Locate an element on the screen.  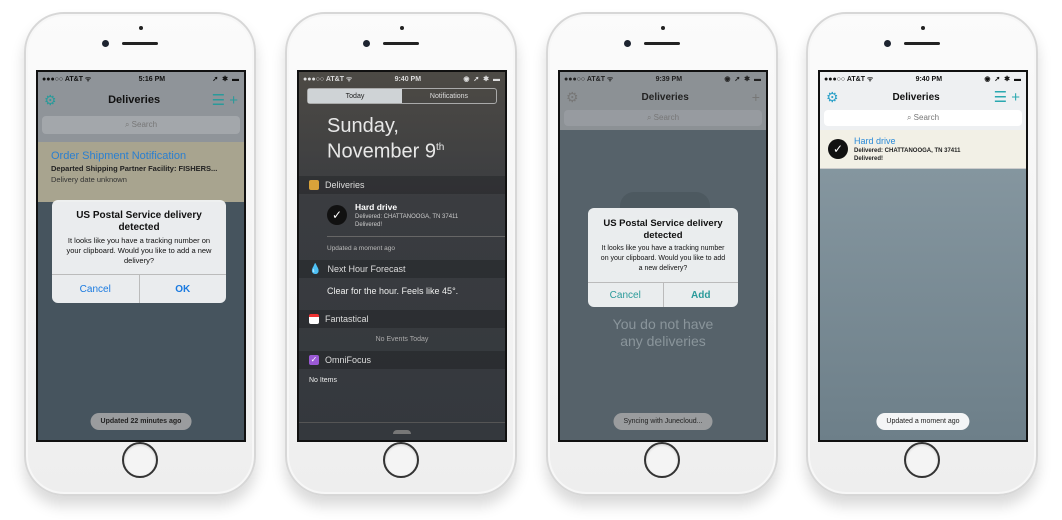
item-line2: Delivered! is located at coordinates (869, 159).